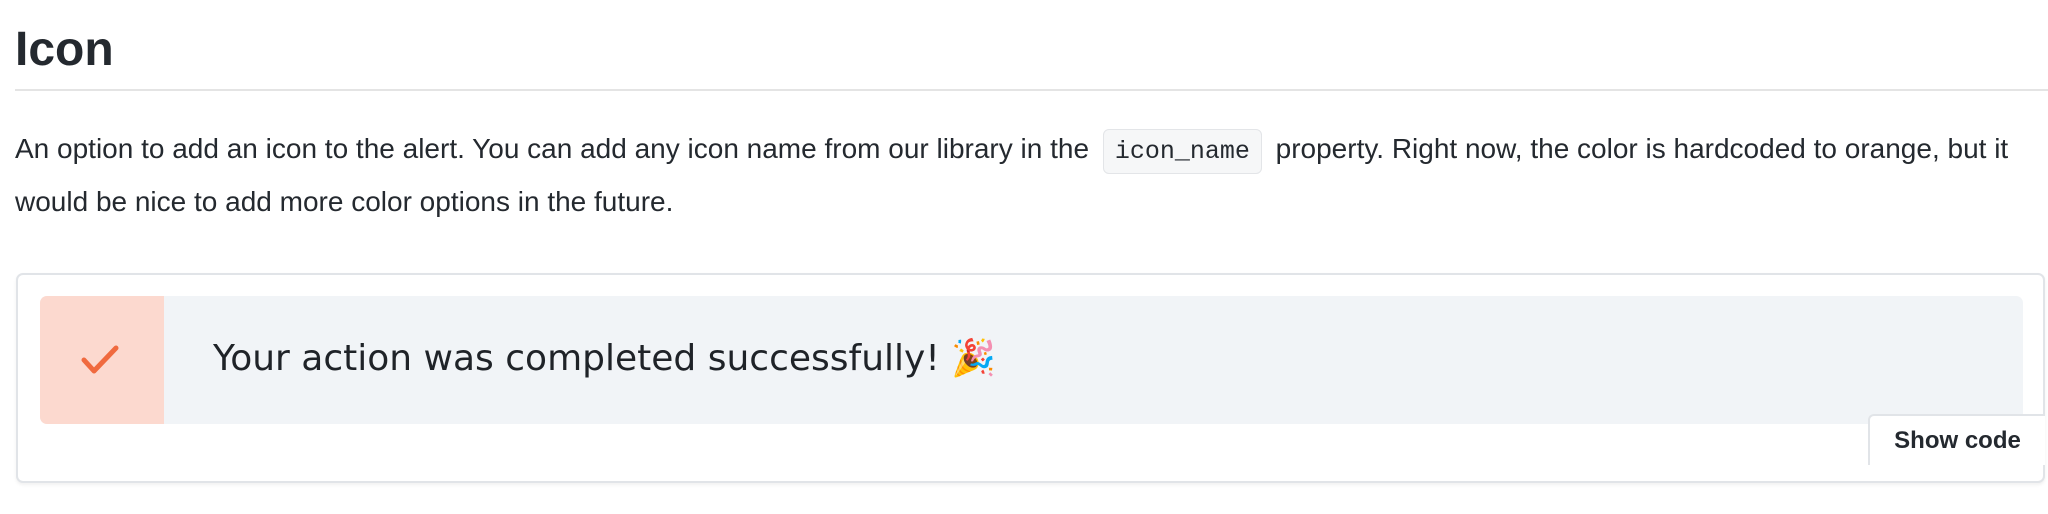 The image size is (2048, 514). Describe the element at coordinates (1031, 90) in the screenshot. I see `heading-divider` at that location.